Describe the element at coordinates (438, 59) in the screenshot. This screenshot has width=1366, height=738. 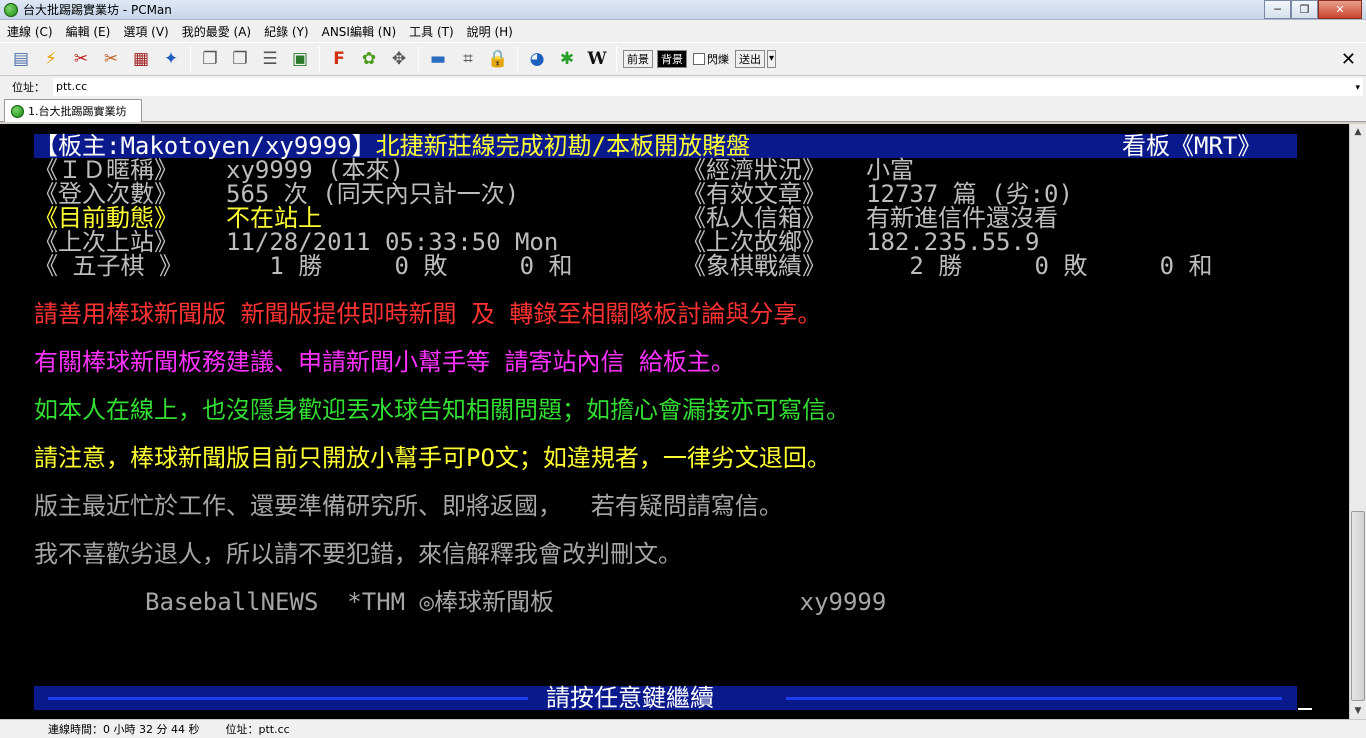
I see `fullscreen-icon: ▬` at that location.